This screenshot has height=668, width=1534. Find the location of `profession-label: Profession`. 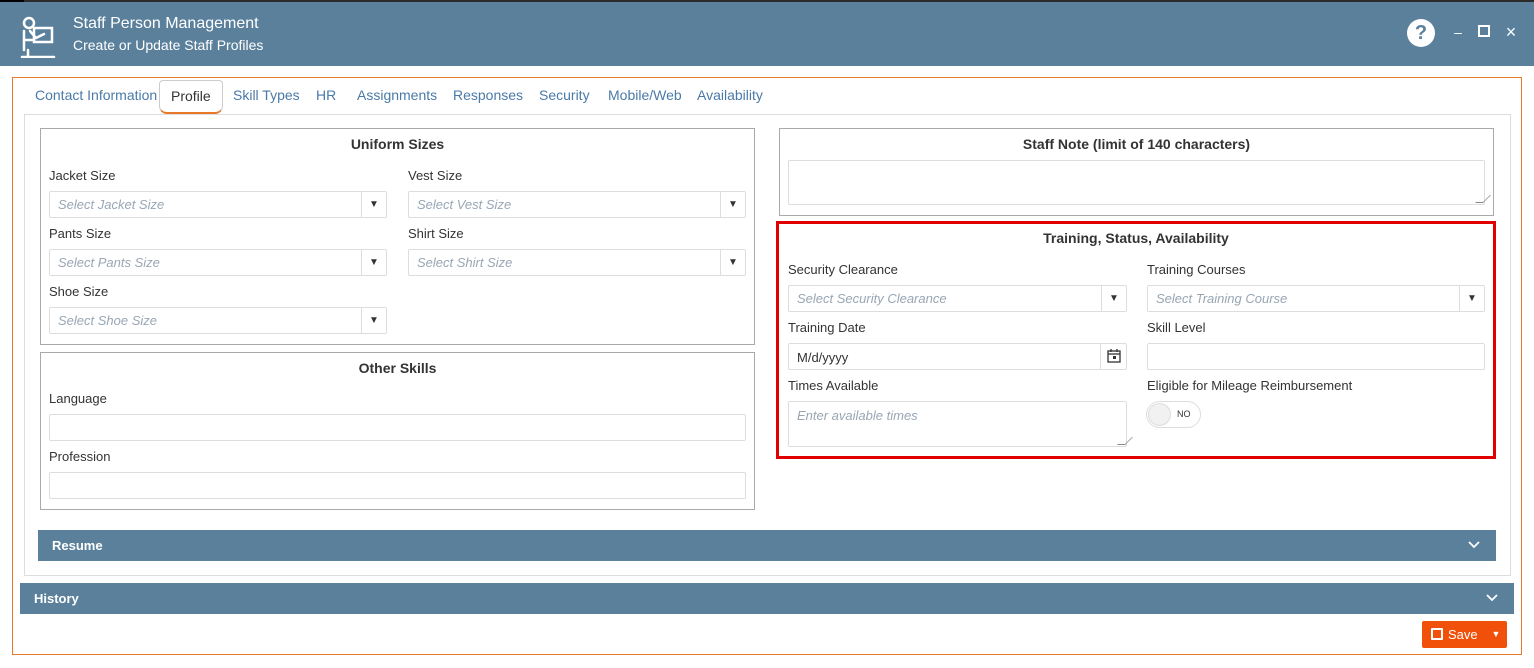

profession-label: Profession is located at coordinates (80, 456).